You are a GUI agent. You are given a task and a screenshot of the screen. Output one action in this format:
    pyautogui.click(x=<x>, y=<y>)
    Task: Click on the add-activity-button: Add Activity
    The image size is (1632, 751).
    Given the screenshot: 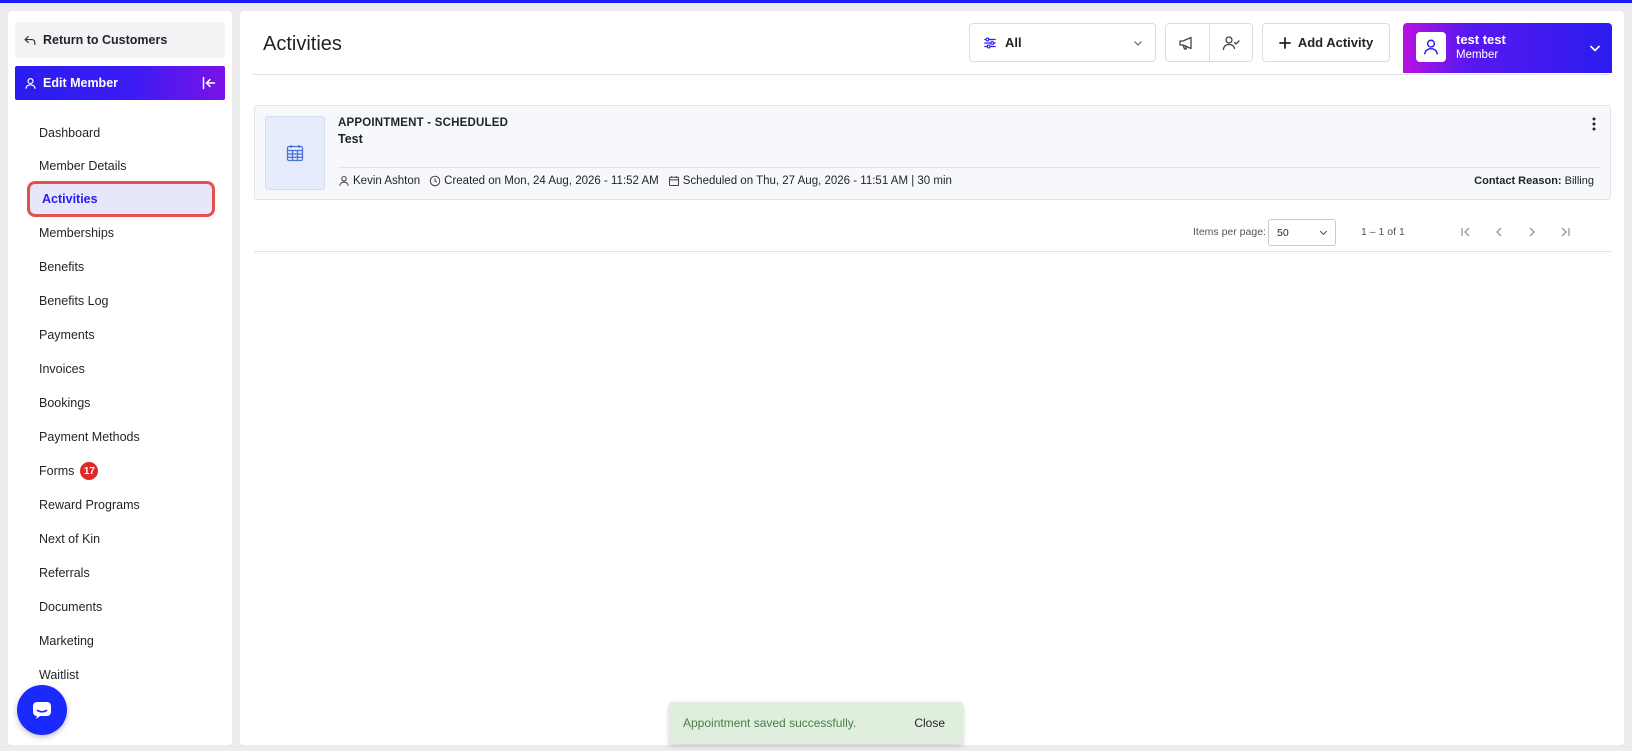 What is the action you would take?
    pyautogui.click(x=1326, y=42)
    